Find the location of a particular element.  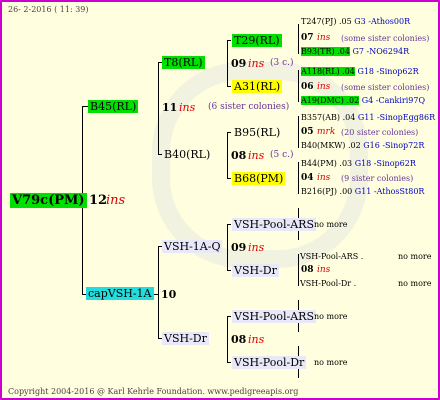

queen-a31: A31(RL) is located at coordinates (257, 86).